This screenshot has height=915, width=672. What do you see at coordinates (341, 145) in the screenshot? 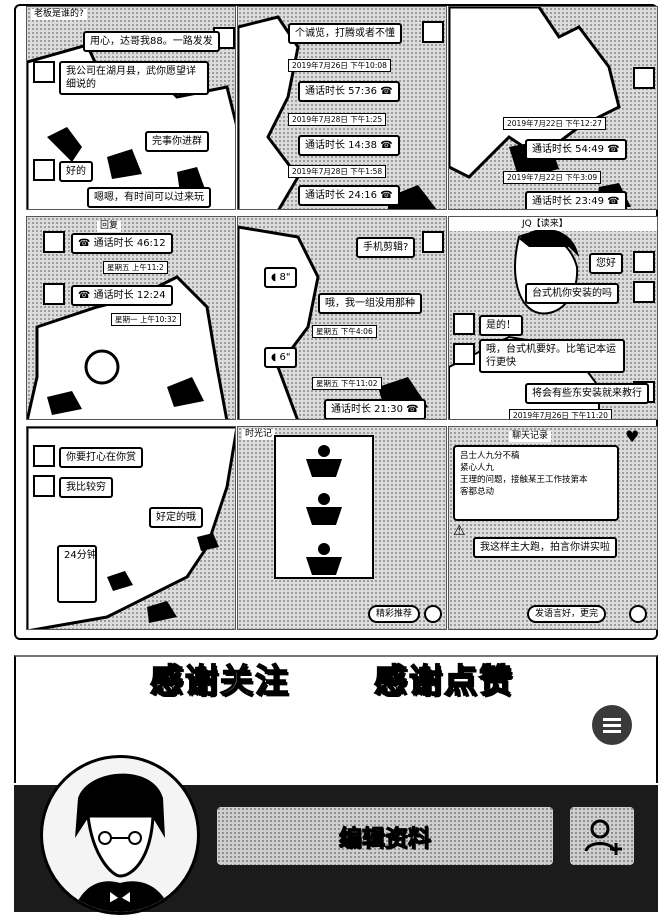
I see `call-duration: 通话时长 14:38` at bounding box center [341, 145].